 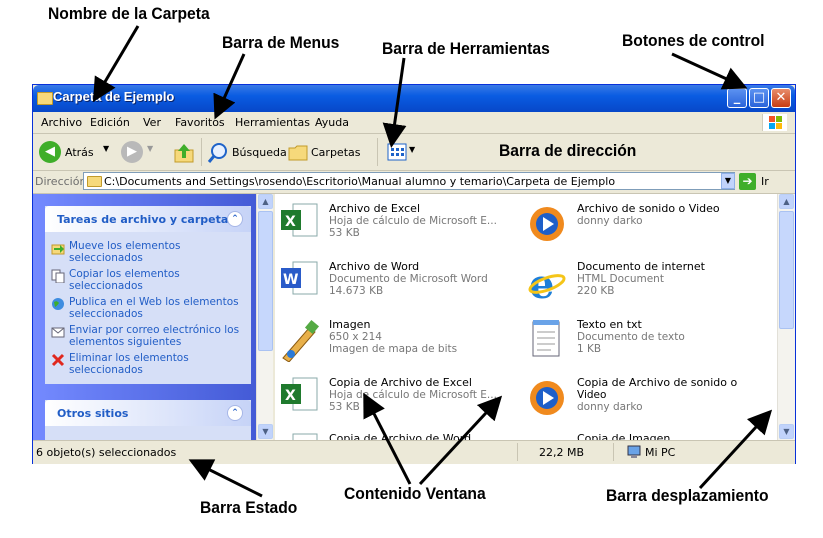 What do you see at coordinates (152, 122) in the screenshot?
I see `menu-ver: Ver` at bounding box center [152, 122].